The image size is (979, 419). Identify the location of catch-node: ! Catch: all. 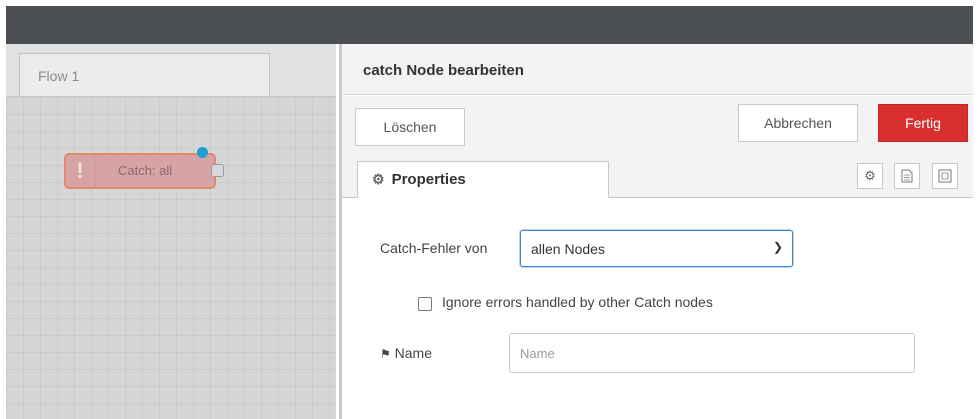
(140, 171).